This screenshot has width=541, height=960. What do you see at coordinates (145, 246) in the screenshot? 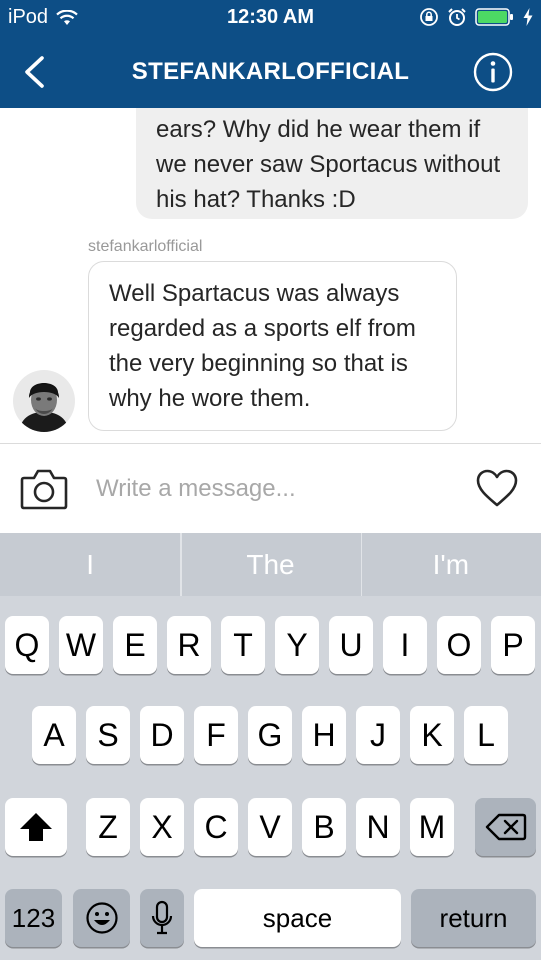
I see `sender-name: stefankarlofficial` at bounding box center [145, 246].